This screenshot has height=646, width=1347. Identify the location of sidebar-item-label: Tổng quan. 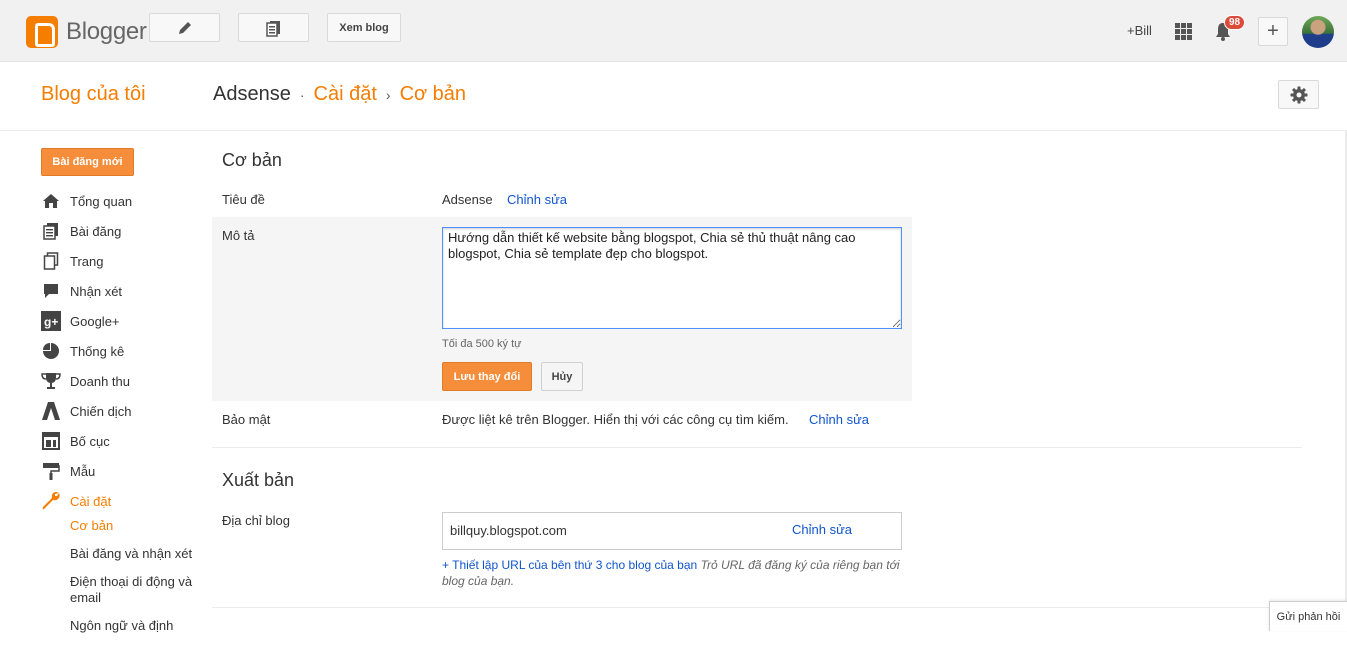
(101, 201).